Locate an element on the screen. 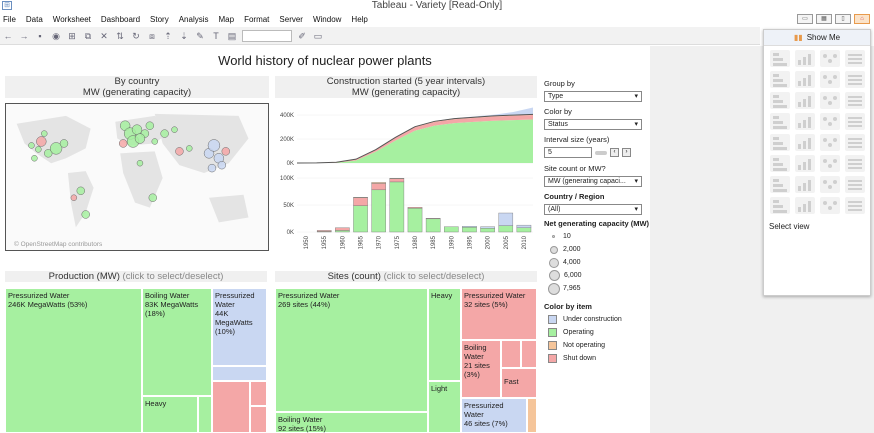  menu-format: Format is located at coordinates (256, 19).